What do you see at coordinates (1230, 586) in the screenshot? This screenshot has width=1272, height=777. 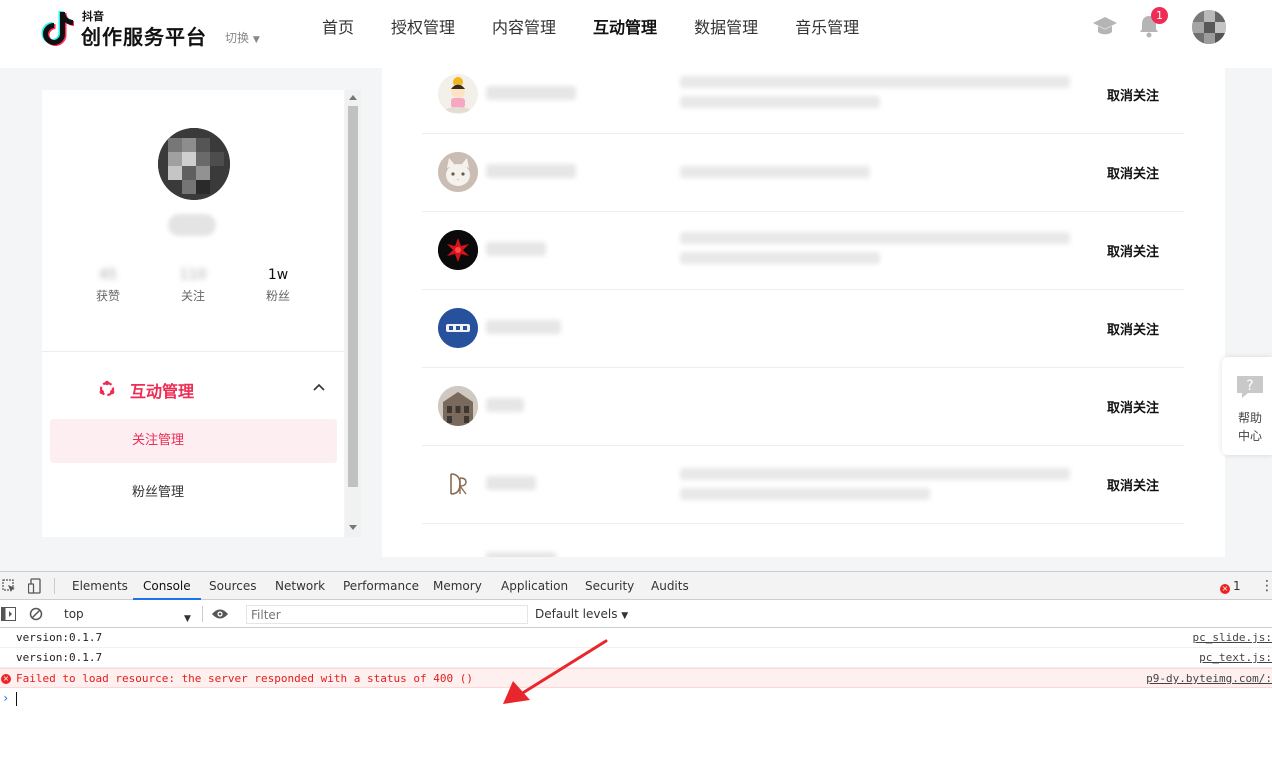 I see `error-counter: × 1` at bounding box center [1230, 586].